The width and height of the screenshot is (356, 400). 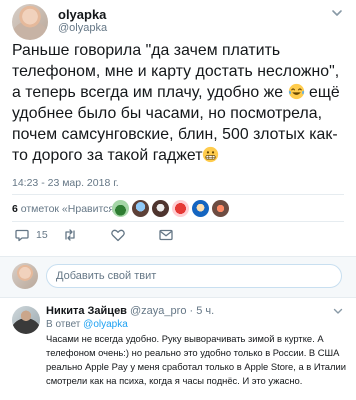 I want to click on message-button, so click(x=166, y=235).